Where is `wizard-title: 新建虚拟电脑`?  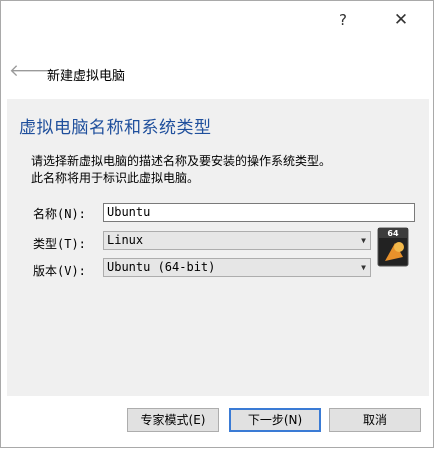 wizard-title: 新建虚拟电脑 is located at coordinates (86, 76).